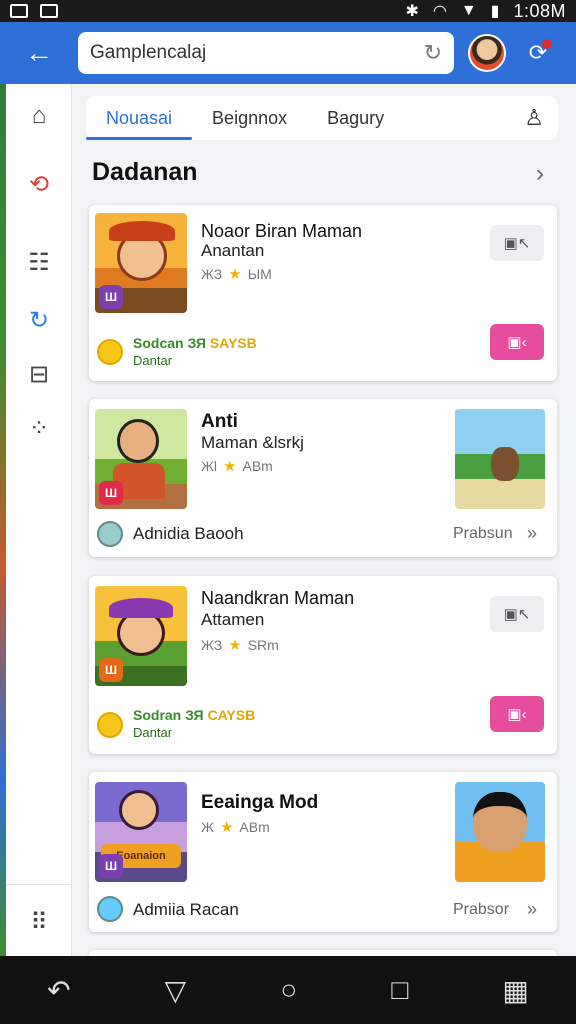  I want to click on keyboard-icon: ▦, so click(515, 990).